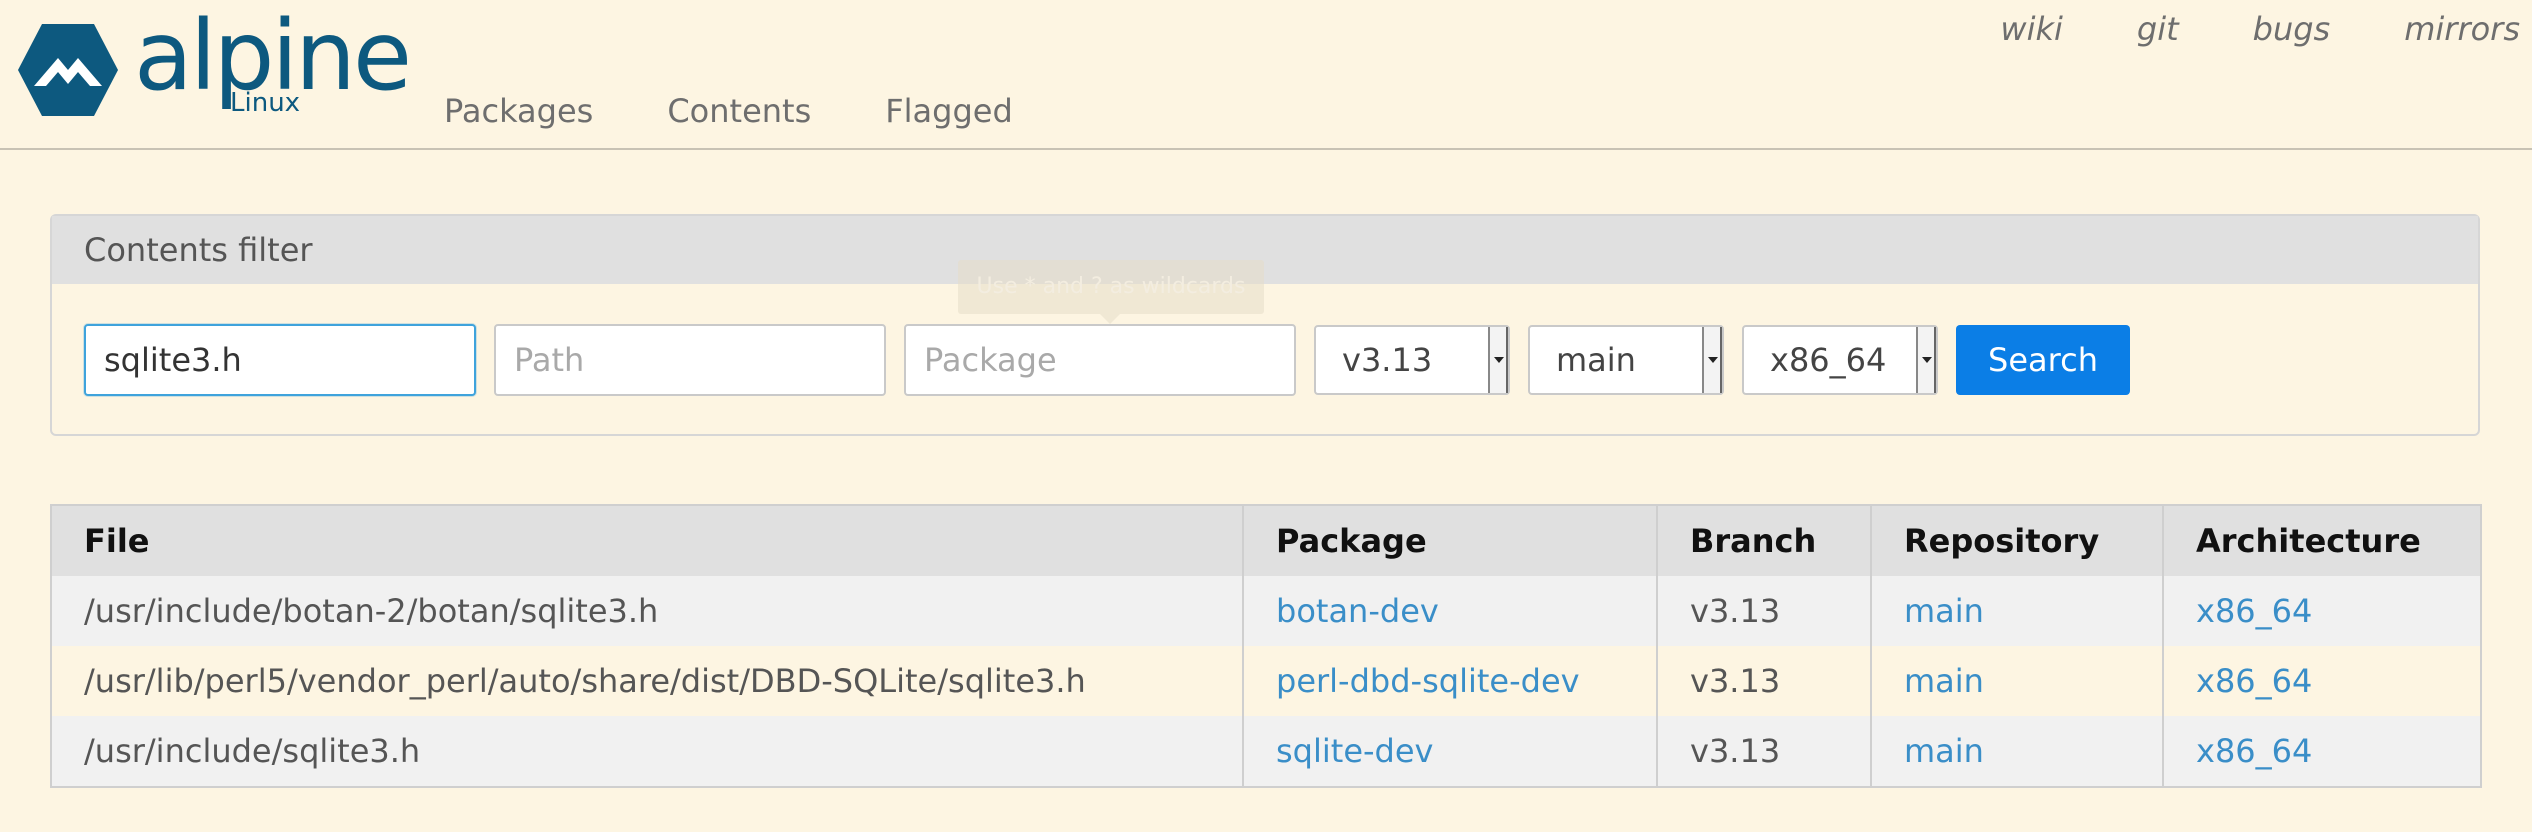 This screenshot has height=832, width=2532. What do you see at coordinates (1428, 681) in the screenshot?
I see `package-link: perl-dbd-sqlite-dev` at bounding box center [1428, 681].